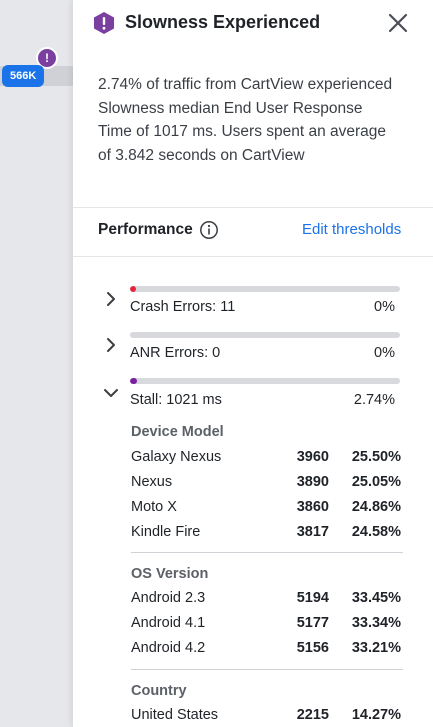 This screenshot has height=727, width=433. What do you see at coordinates (374, 400) in the screenshot?
I see `metric-percent: 2.74%` at bounding box center [374, 400].